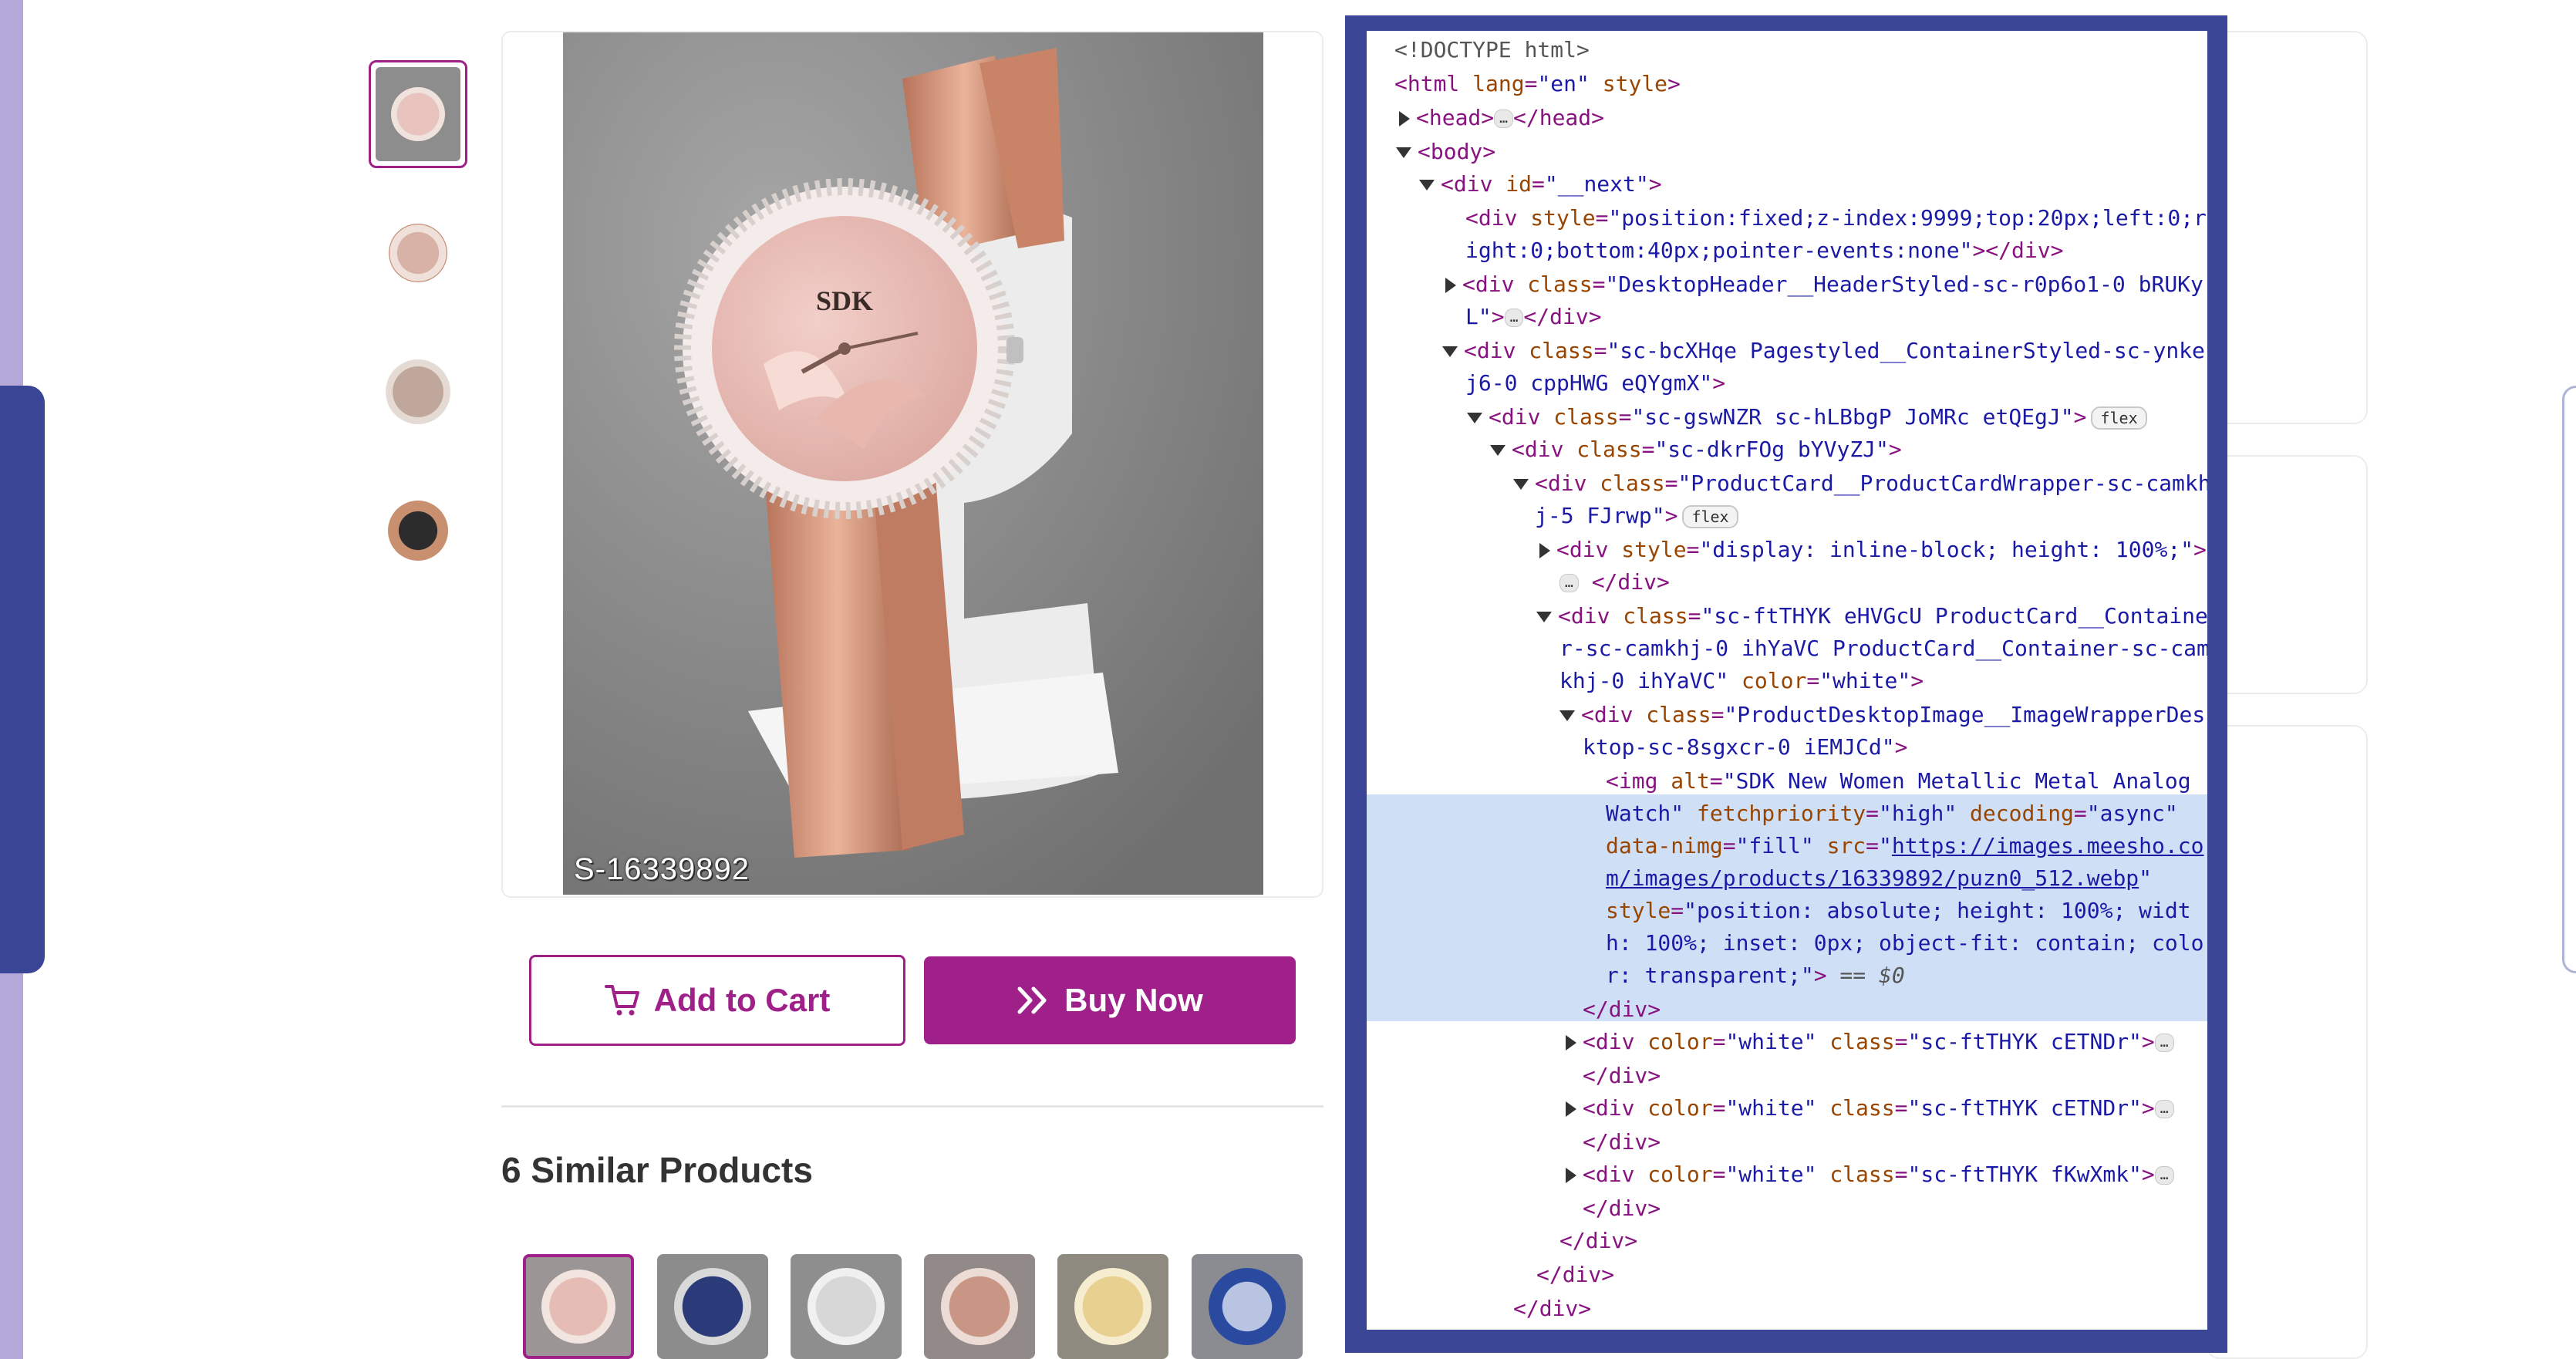 Image resolution: width=2576 pixels, height=1359 pixels. What do you see at coordinates (1533, 317) in the screenshot?
I see `dom-line-wrap: L">… </div>` at bounding box center [1533, 317].